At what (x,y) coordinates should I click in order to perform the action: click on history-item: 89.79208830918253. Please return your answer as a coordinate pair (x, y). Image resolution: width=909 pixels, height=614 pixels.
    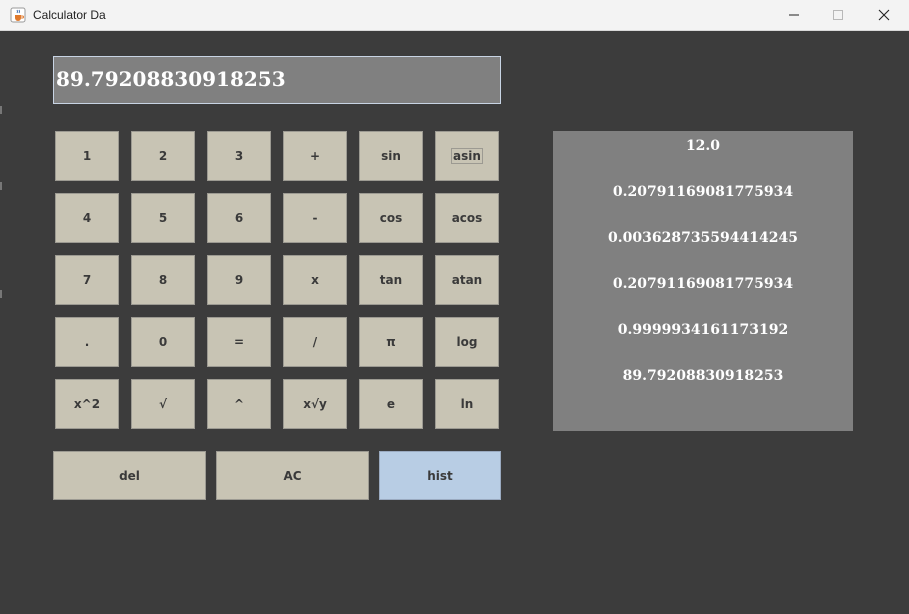
    Looking at the image, I should click on (703, 376).